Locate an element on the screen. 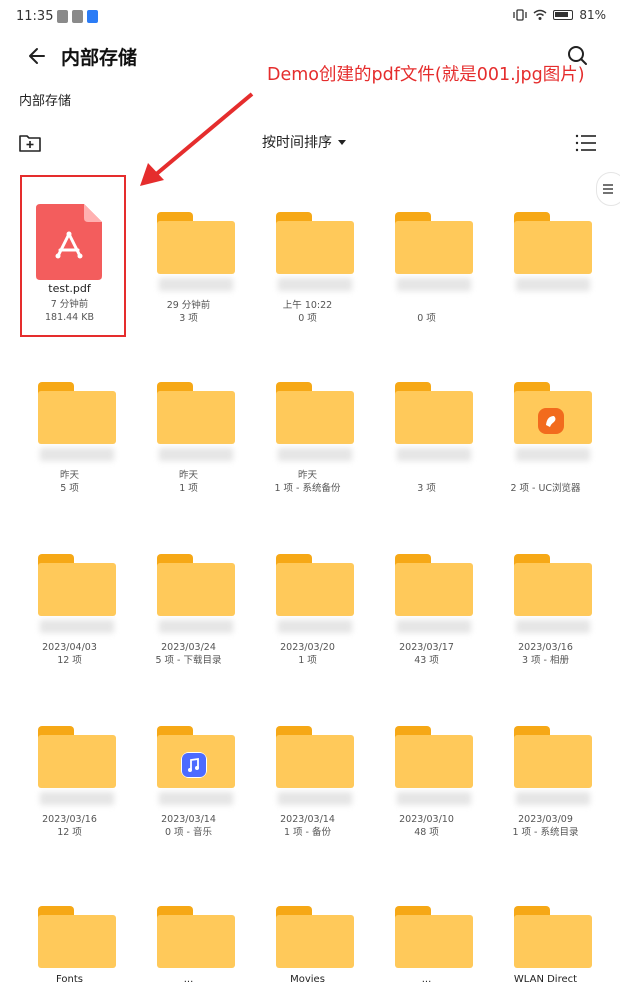 The width and height of the screenshot is (620, 994). folder-item: 2023/03/20 1 项 is located at coordinates (307, 597).